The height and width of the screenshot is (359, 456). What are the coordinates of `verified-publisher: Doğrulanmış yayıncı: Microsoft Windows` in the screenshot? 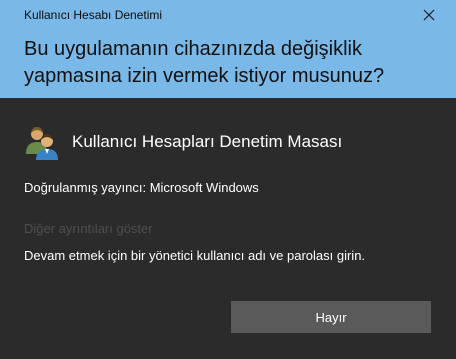 It's located at (141, 187).